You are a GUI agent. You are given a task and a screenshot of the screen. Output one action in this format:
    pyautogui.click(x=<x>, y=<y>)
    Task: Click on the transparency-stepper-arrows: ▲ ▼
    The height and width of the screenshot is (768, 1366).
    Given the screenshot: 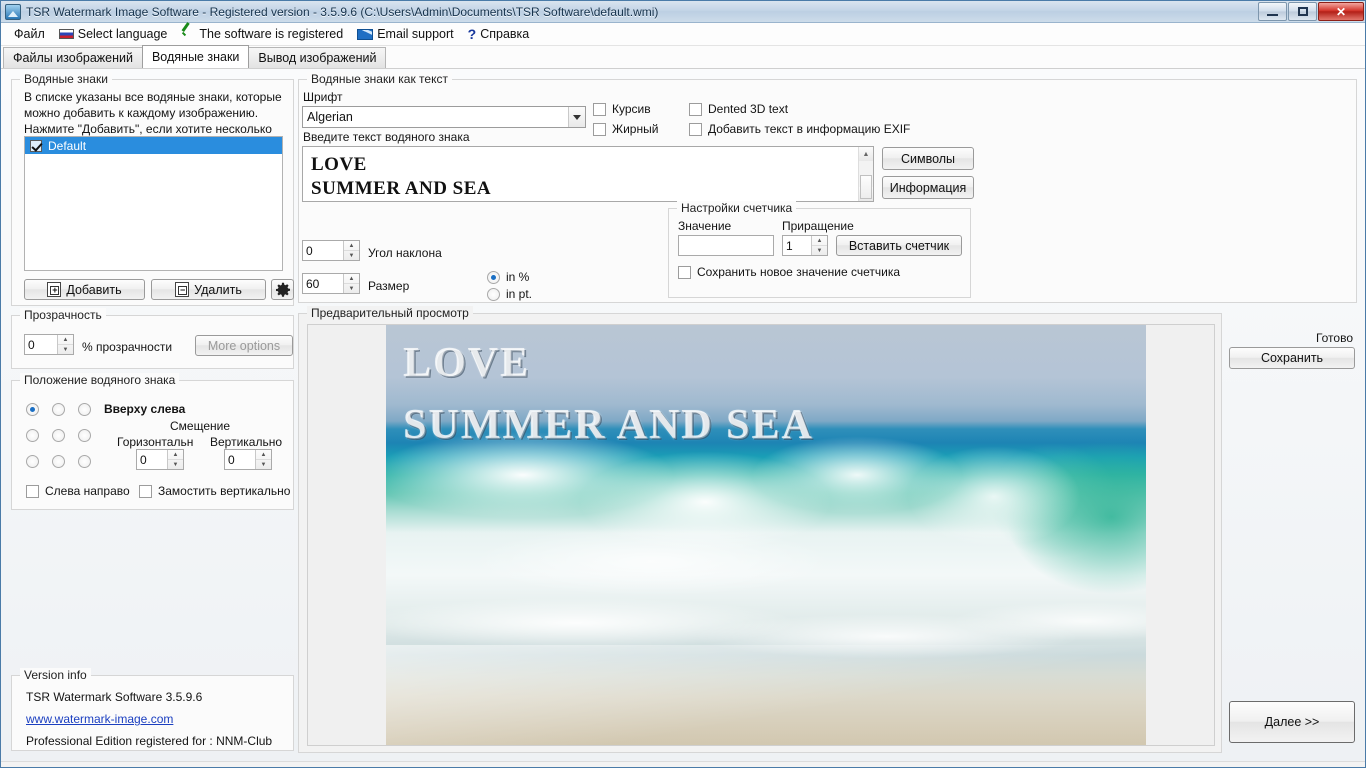 What is the action you would take?
    pyautogui.click(x=65, y=344)
    